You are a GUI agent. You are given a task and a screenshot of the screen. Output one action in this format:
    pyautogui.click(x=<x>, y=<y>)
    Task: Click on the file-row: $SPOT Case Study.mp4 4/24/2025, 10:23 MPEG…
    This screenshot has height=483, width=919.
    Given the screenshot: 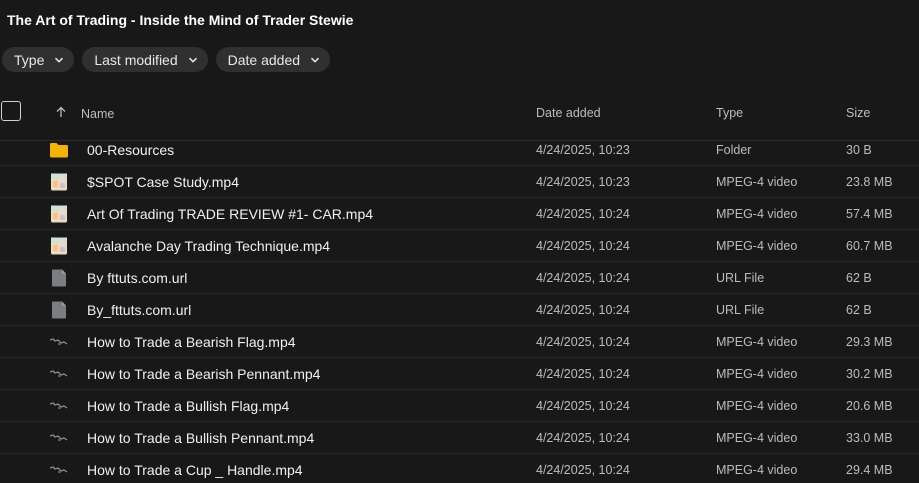 What is the action you would take?
    pyautogui.click(x=459, y=182)
    